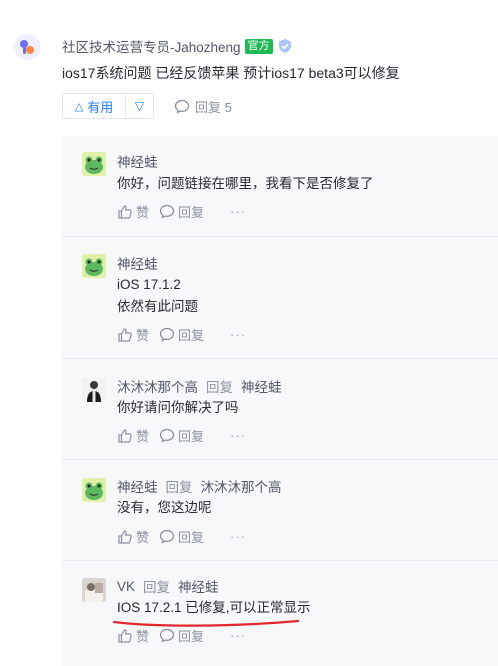 The width and height of the screenshot is (498, 666). I want to click on verified-shield-icon, so click(284, 46).